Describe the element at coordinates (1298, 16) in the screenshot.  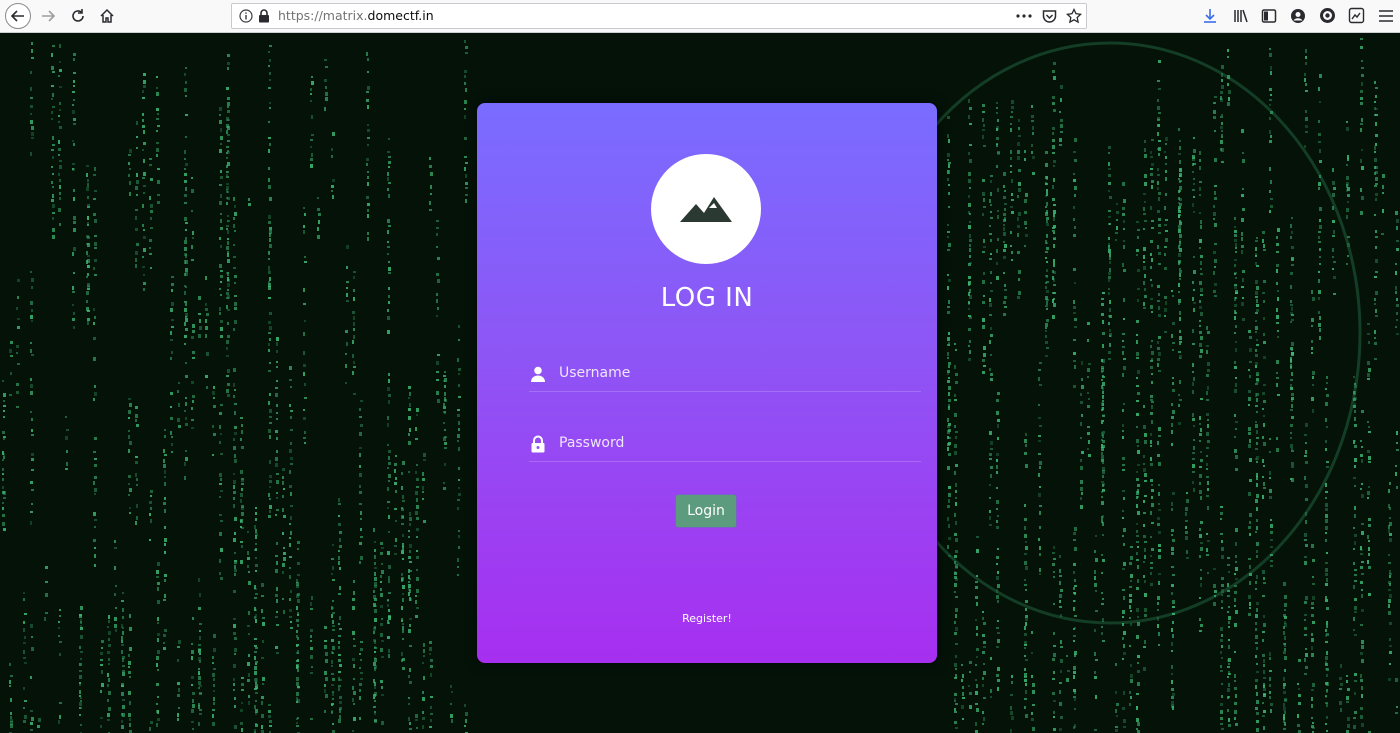
I see `account-icon` at that location.